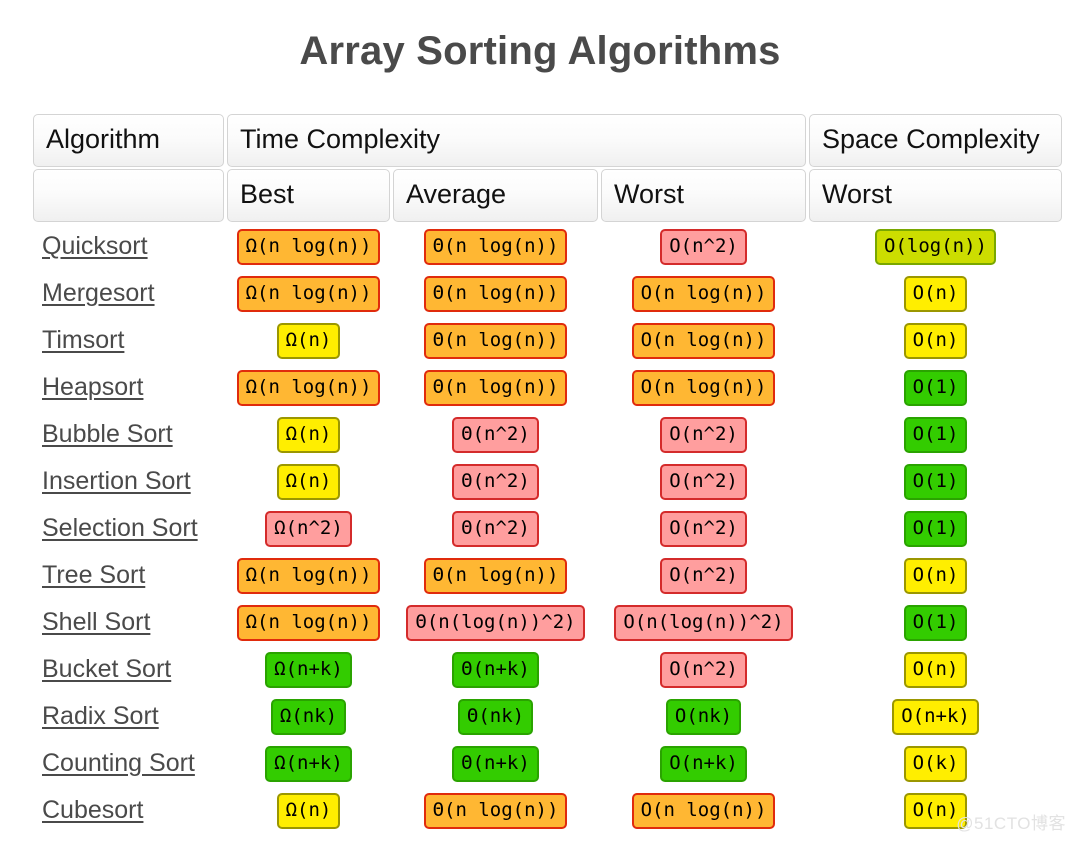  I want to click on table-row: Counting Sort Ω(n+k) Θ(n+k) O(n+k) O(k), so click(547, 763).